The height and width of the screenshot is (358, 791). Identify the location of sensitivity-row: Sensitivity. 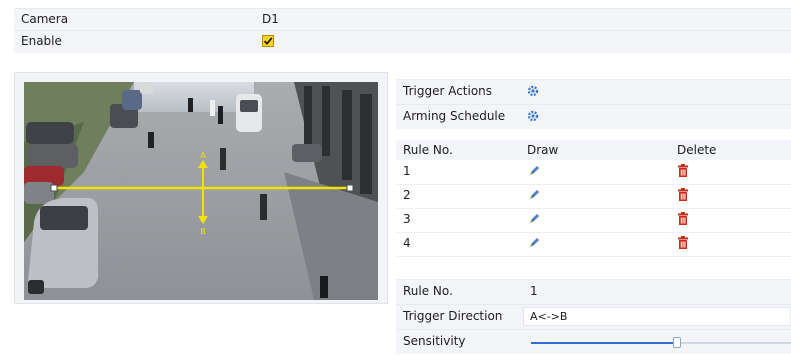
(593, 341).